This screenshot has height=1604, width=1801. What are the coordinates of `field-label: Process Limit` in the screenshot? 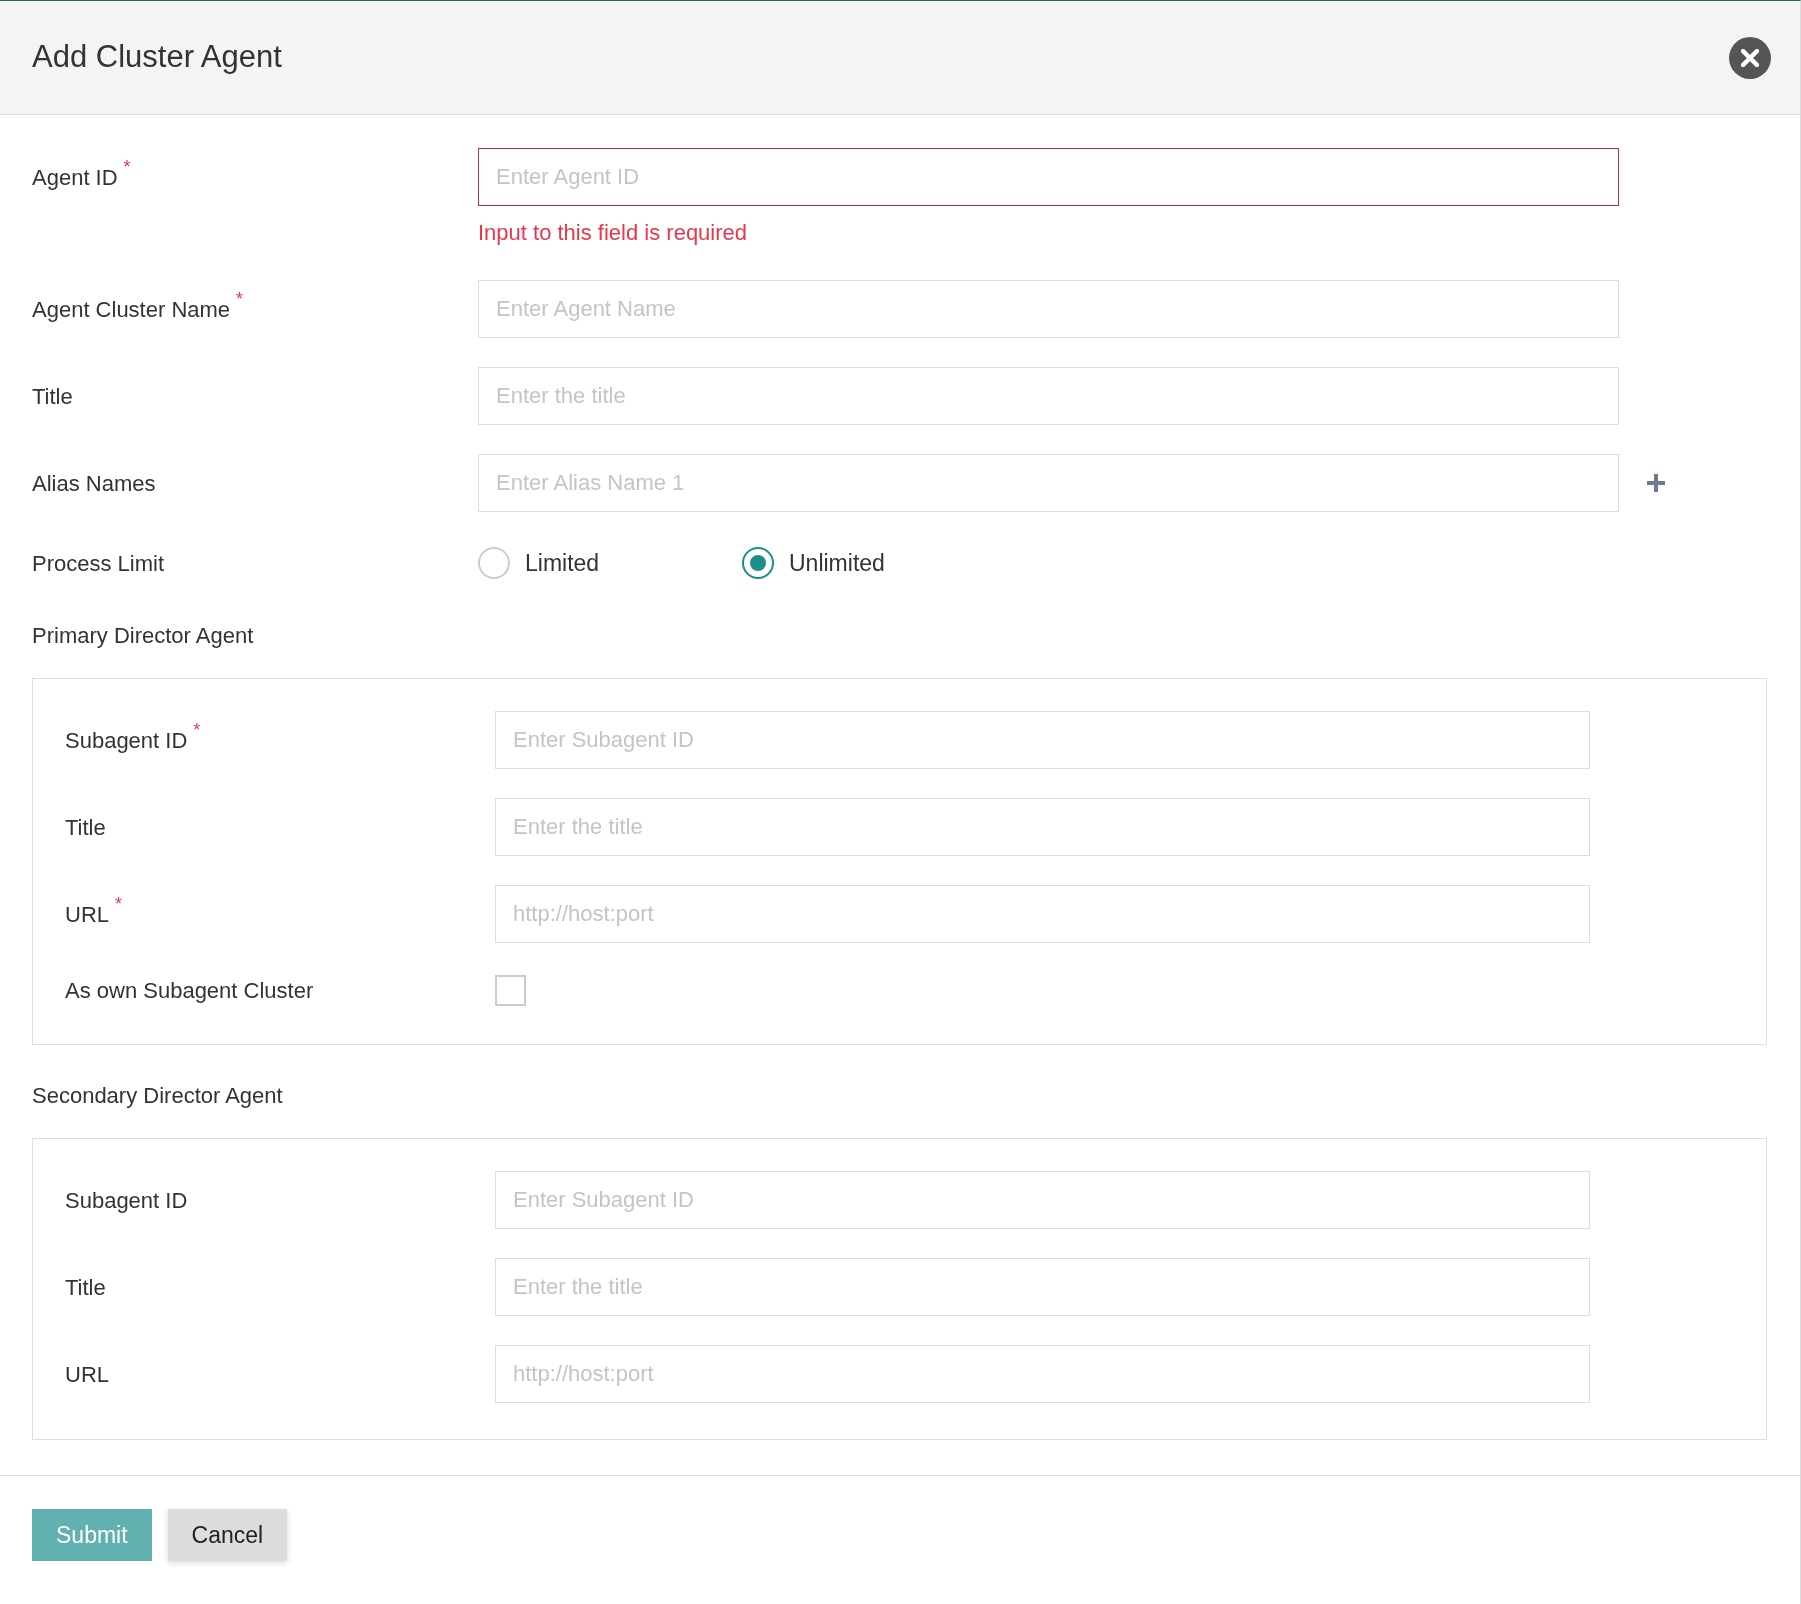 It's located at (98, 563).